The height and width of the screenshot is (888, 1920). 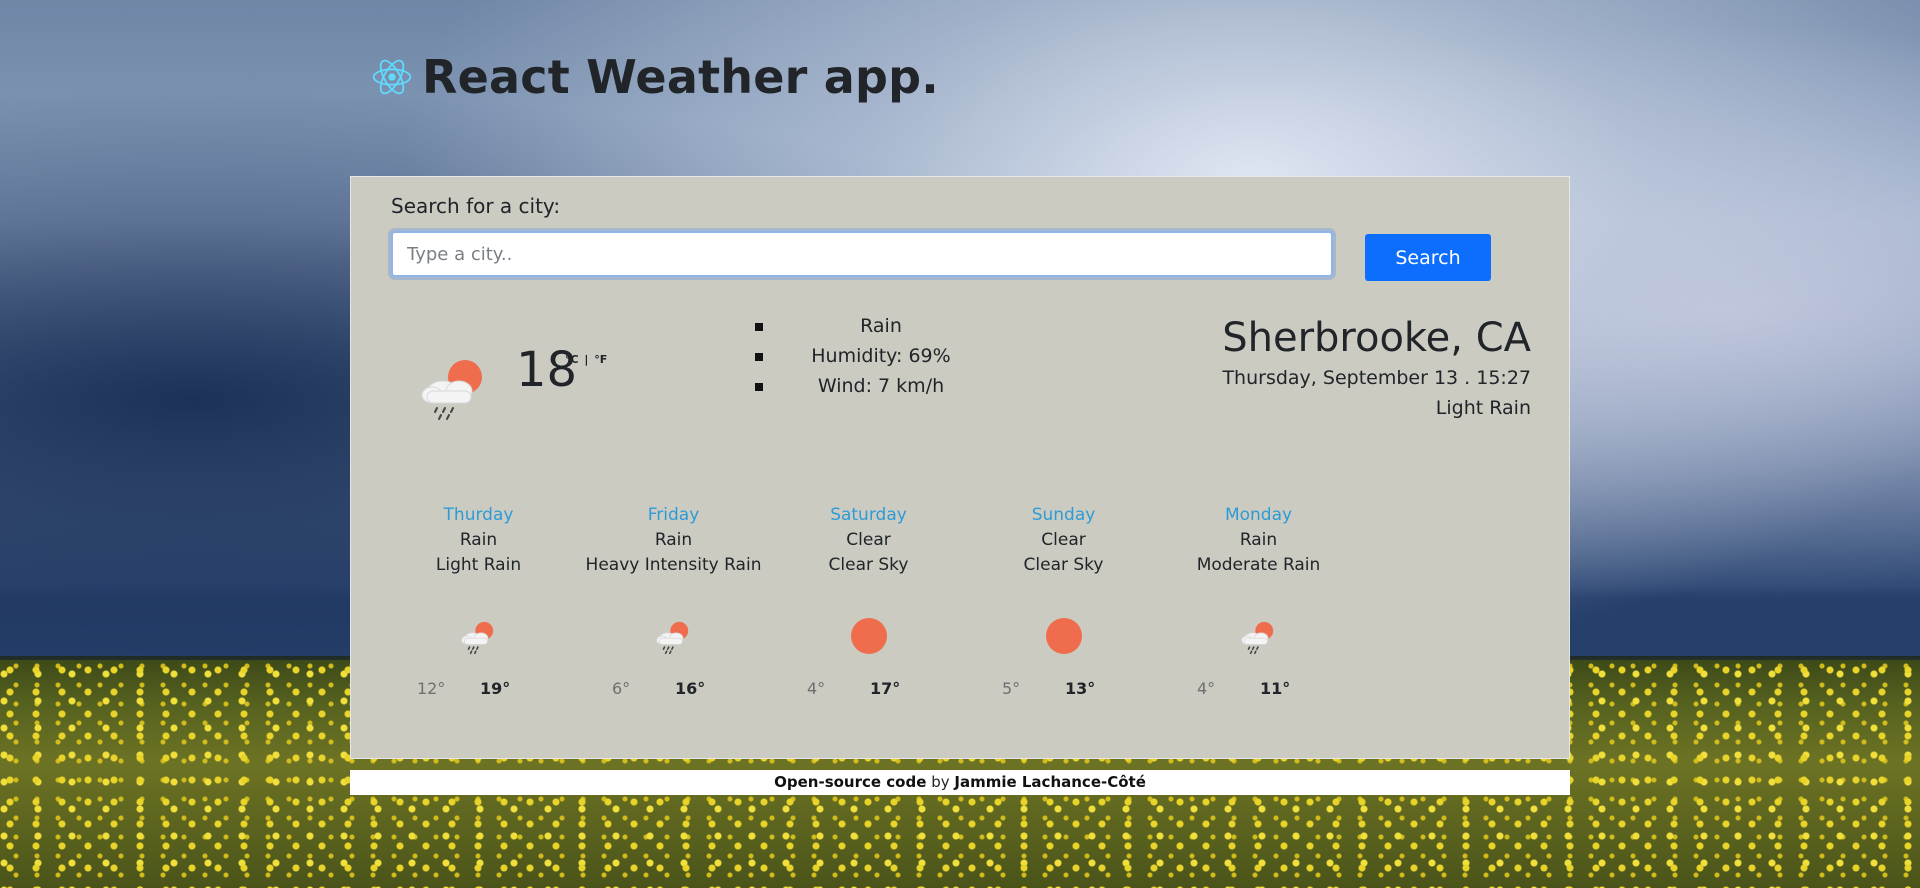 What do you see at coordinates (1258, 618) in the screenshot?
I see `forecast-day: Monday Rain Moderate Rain 4° 11°` at bounding box center [1258, 618].